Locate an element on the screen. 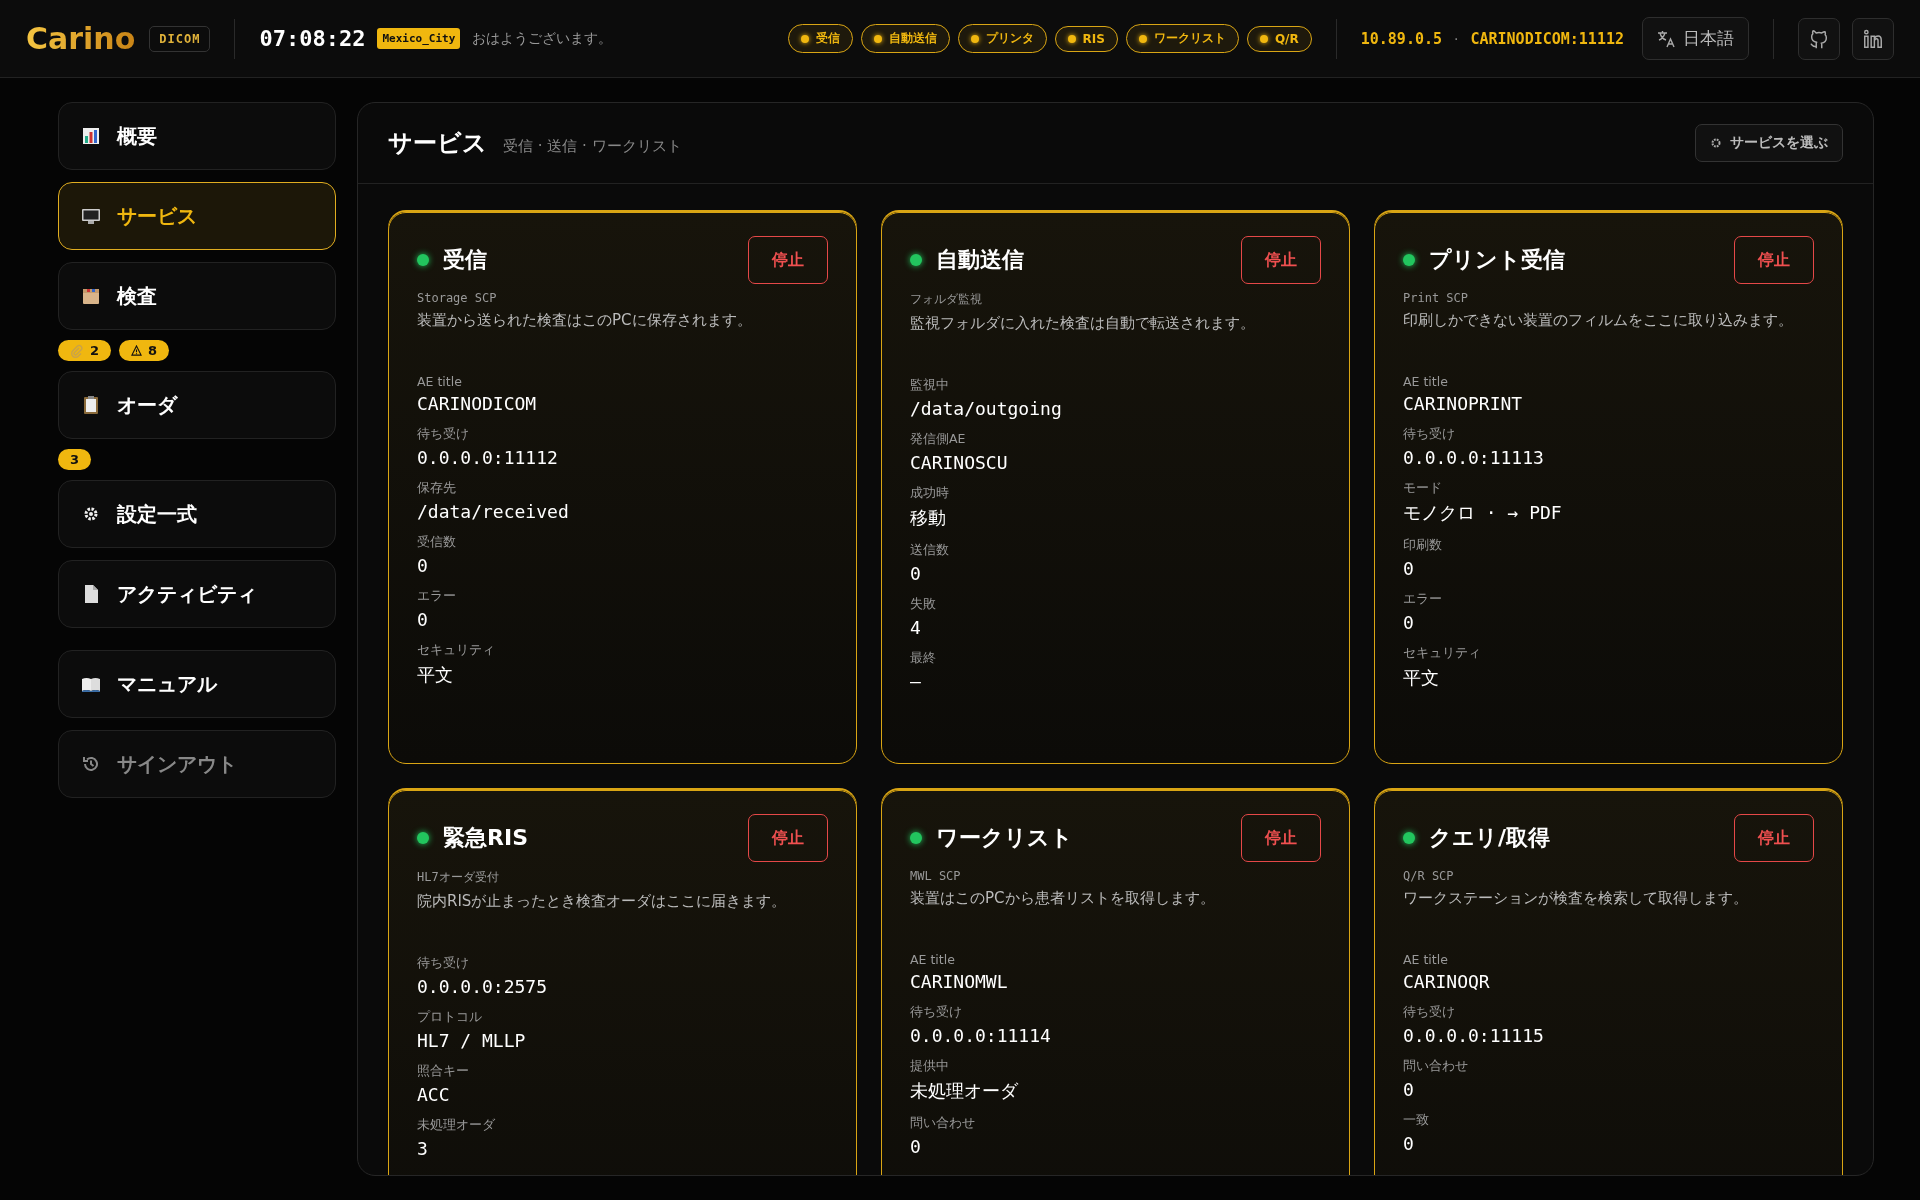 This screenshot has height=1200, width=1920. sidebar-item: 検査 is located at coordinates (197, 296).